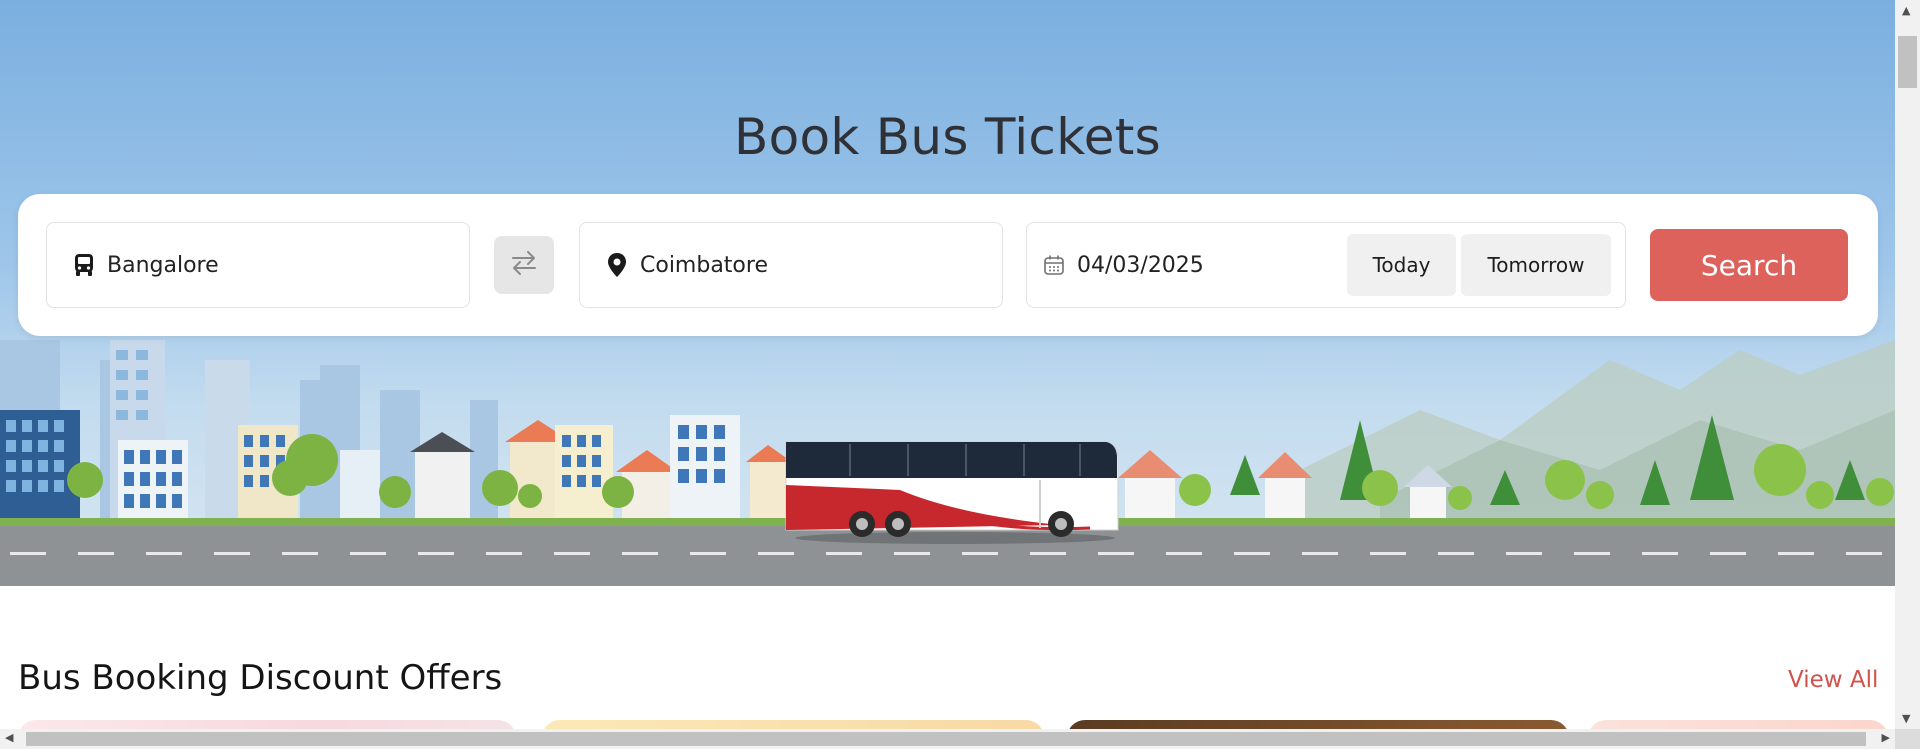 This screenshot has width=1920, height=749. What do you see at coordinates (791, 265) in the screenshot?
I see `to-city-field: Coimbatore` at bounding box center [791, 265].